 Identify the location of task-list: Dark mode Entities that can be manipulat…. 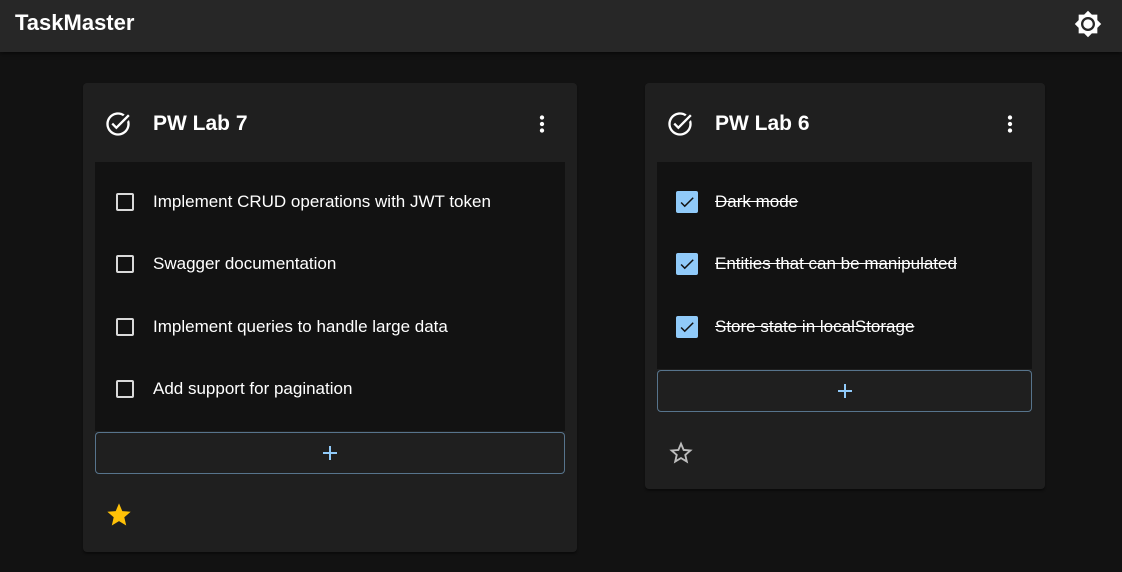
(844, 265).